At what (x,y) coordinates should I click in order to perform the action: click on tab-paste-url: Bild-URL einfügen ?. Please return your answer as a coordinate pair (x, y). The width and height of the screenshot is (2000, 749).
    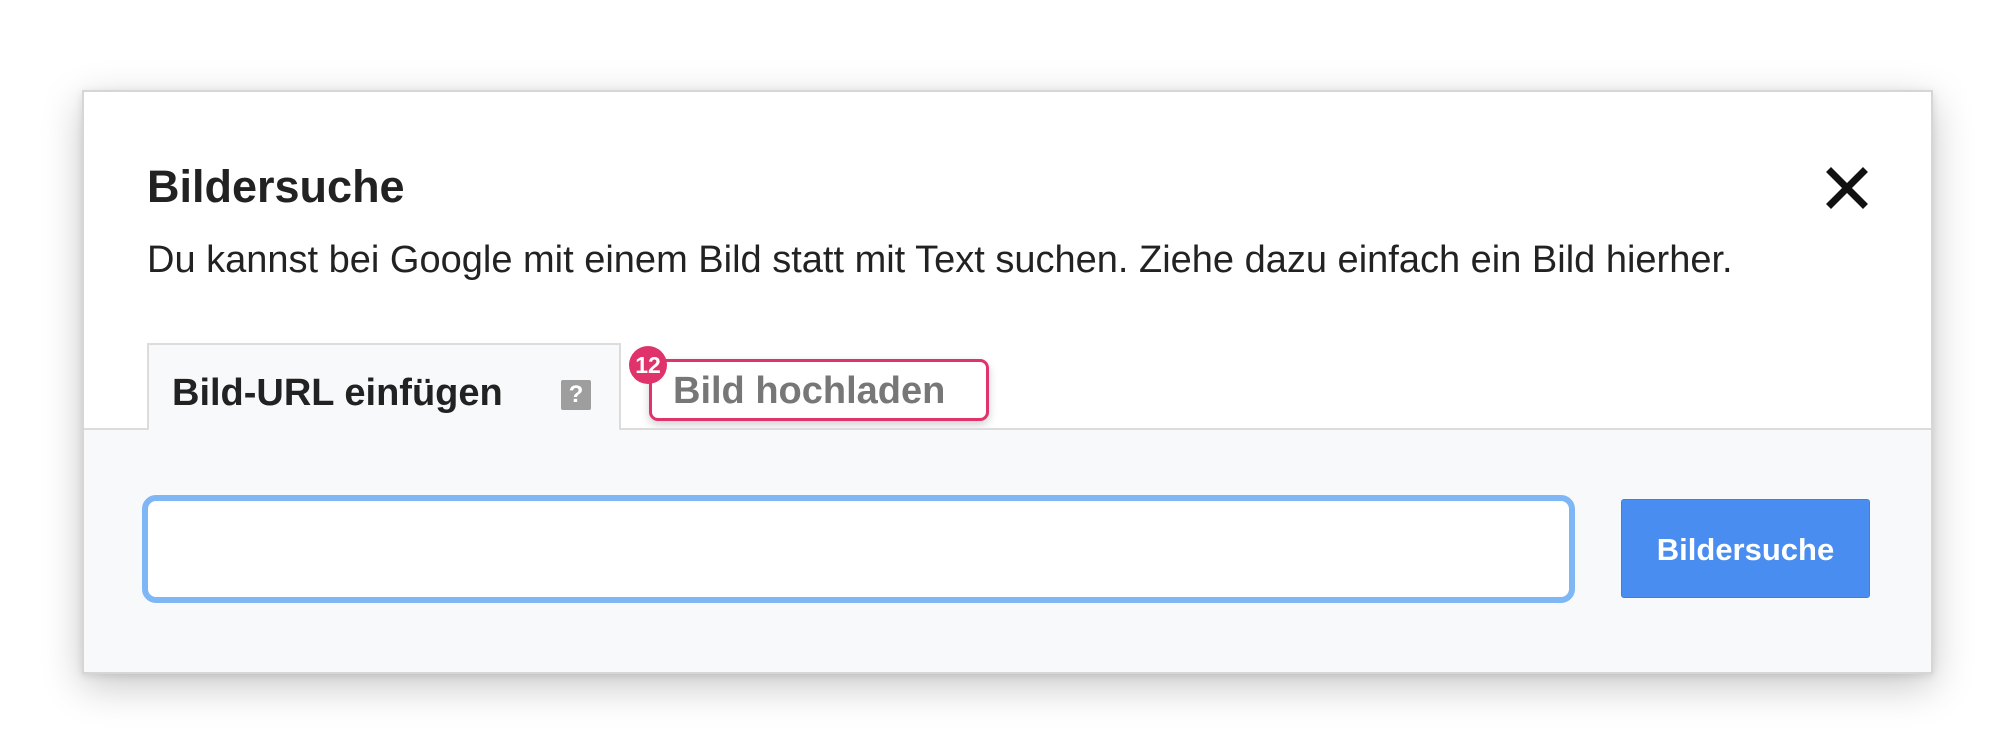
    Looking at the image, I should click on (384, 386).